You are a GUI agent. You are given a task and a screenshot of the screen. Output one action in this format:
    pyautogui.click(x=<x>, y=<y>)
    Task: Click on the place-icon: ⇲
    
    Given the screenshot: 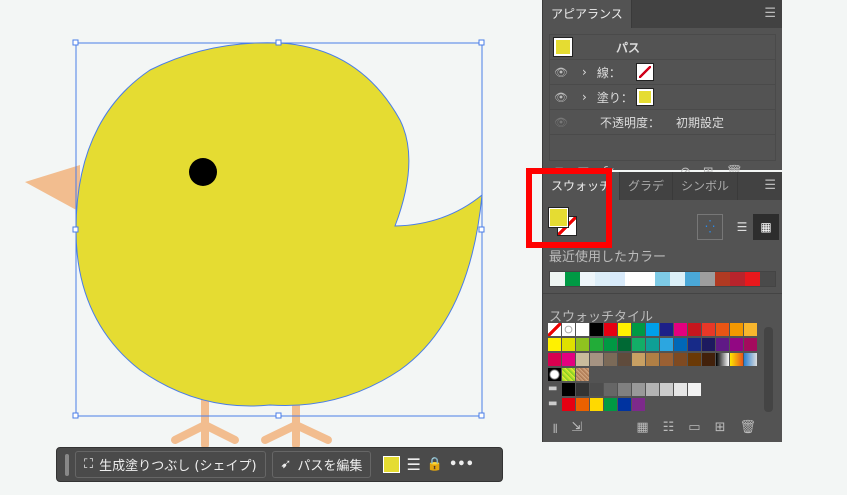 What is the action you would take?
    pyautogui.click(x=576, y=431)
    